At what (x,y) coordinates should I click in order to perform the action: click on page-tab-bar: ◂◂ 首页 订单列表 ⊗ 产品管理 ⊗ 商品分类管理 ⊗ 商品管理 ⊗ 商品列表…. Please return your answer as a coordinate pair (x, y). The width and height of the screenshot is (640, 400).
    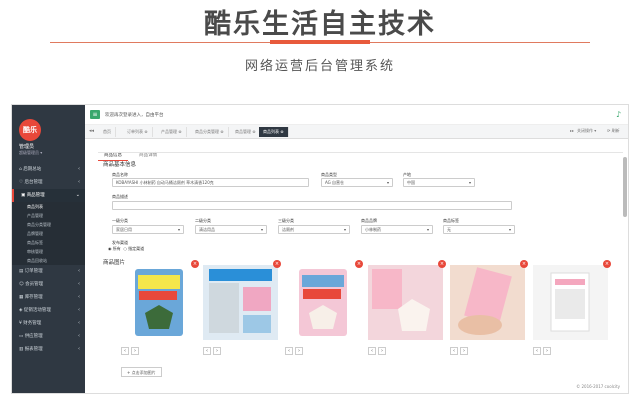
    Looking at the image, I should click on (356, 132).